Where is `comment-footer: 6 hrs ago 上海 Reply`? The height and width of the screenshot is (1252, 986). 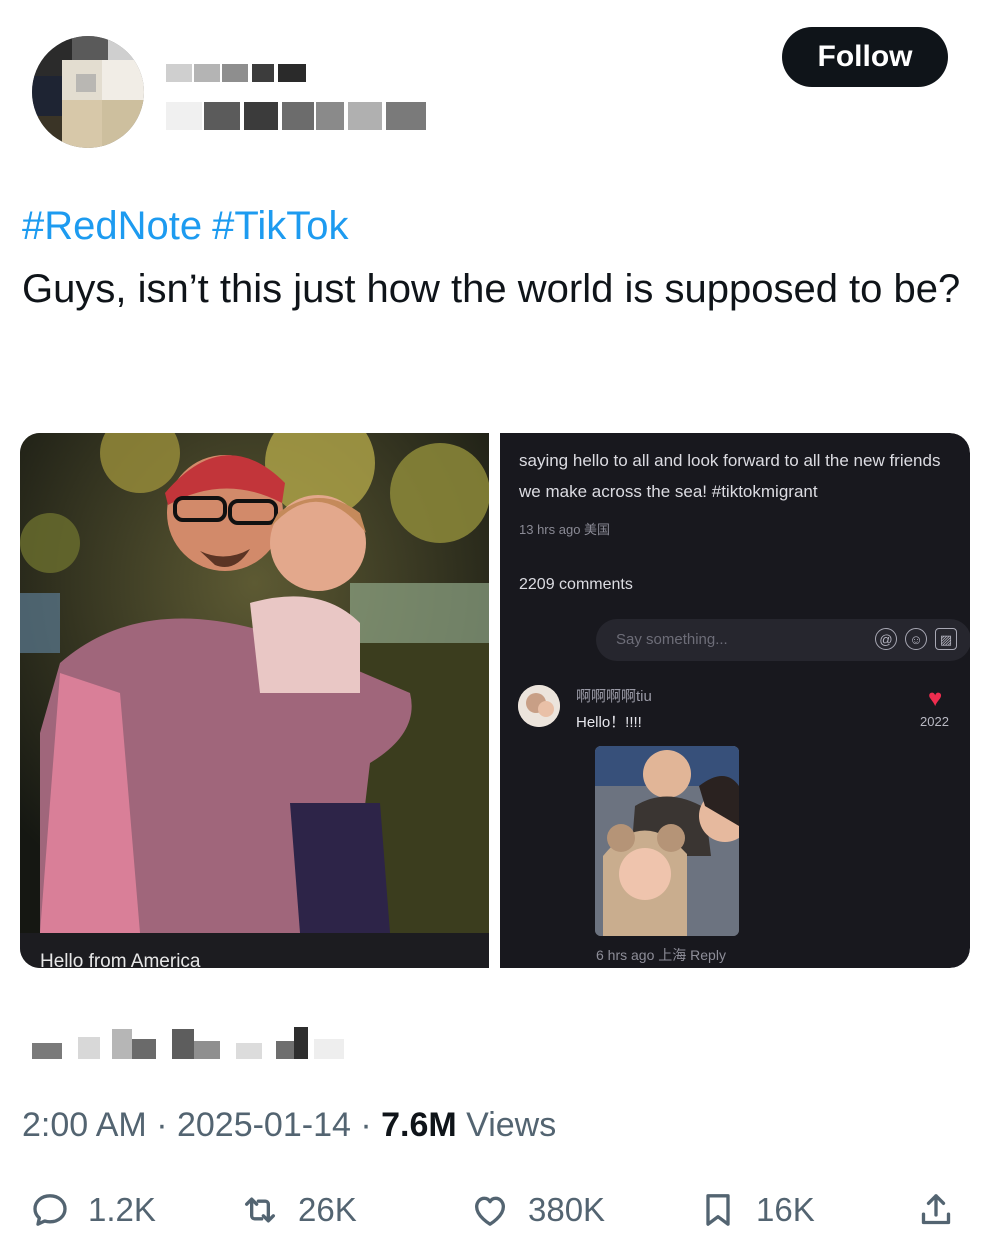
comment-footer: 6 hrs ago 上海 Reply is located at coordinates (661, 955).